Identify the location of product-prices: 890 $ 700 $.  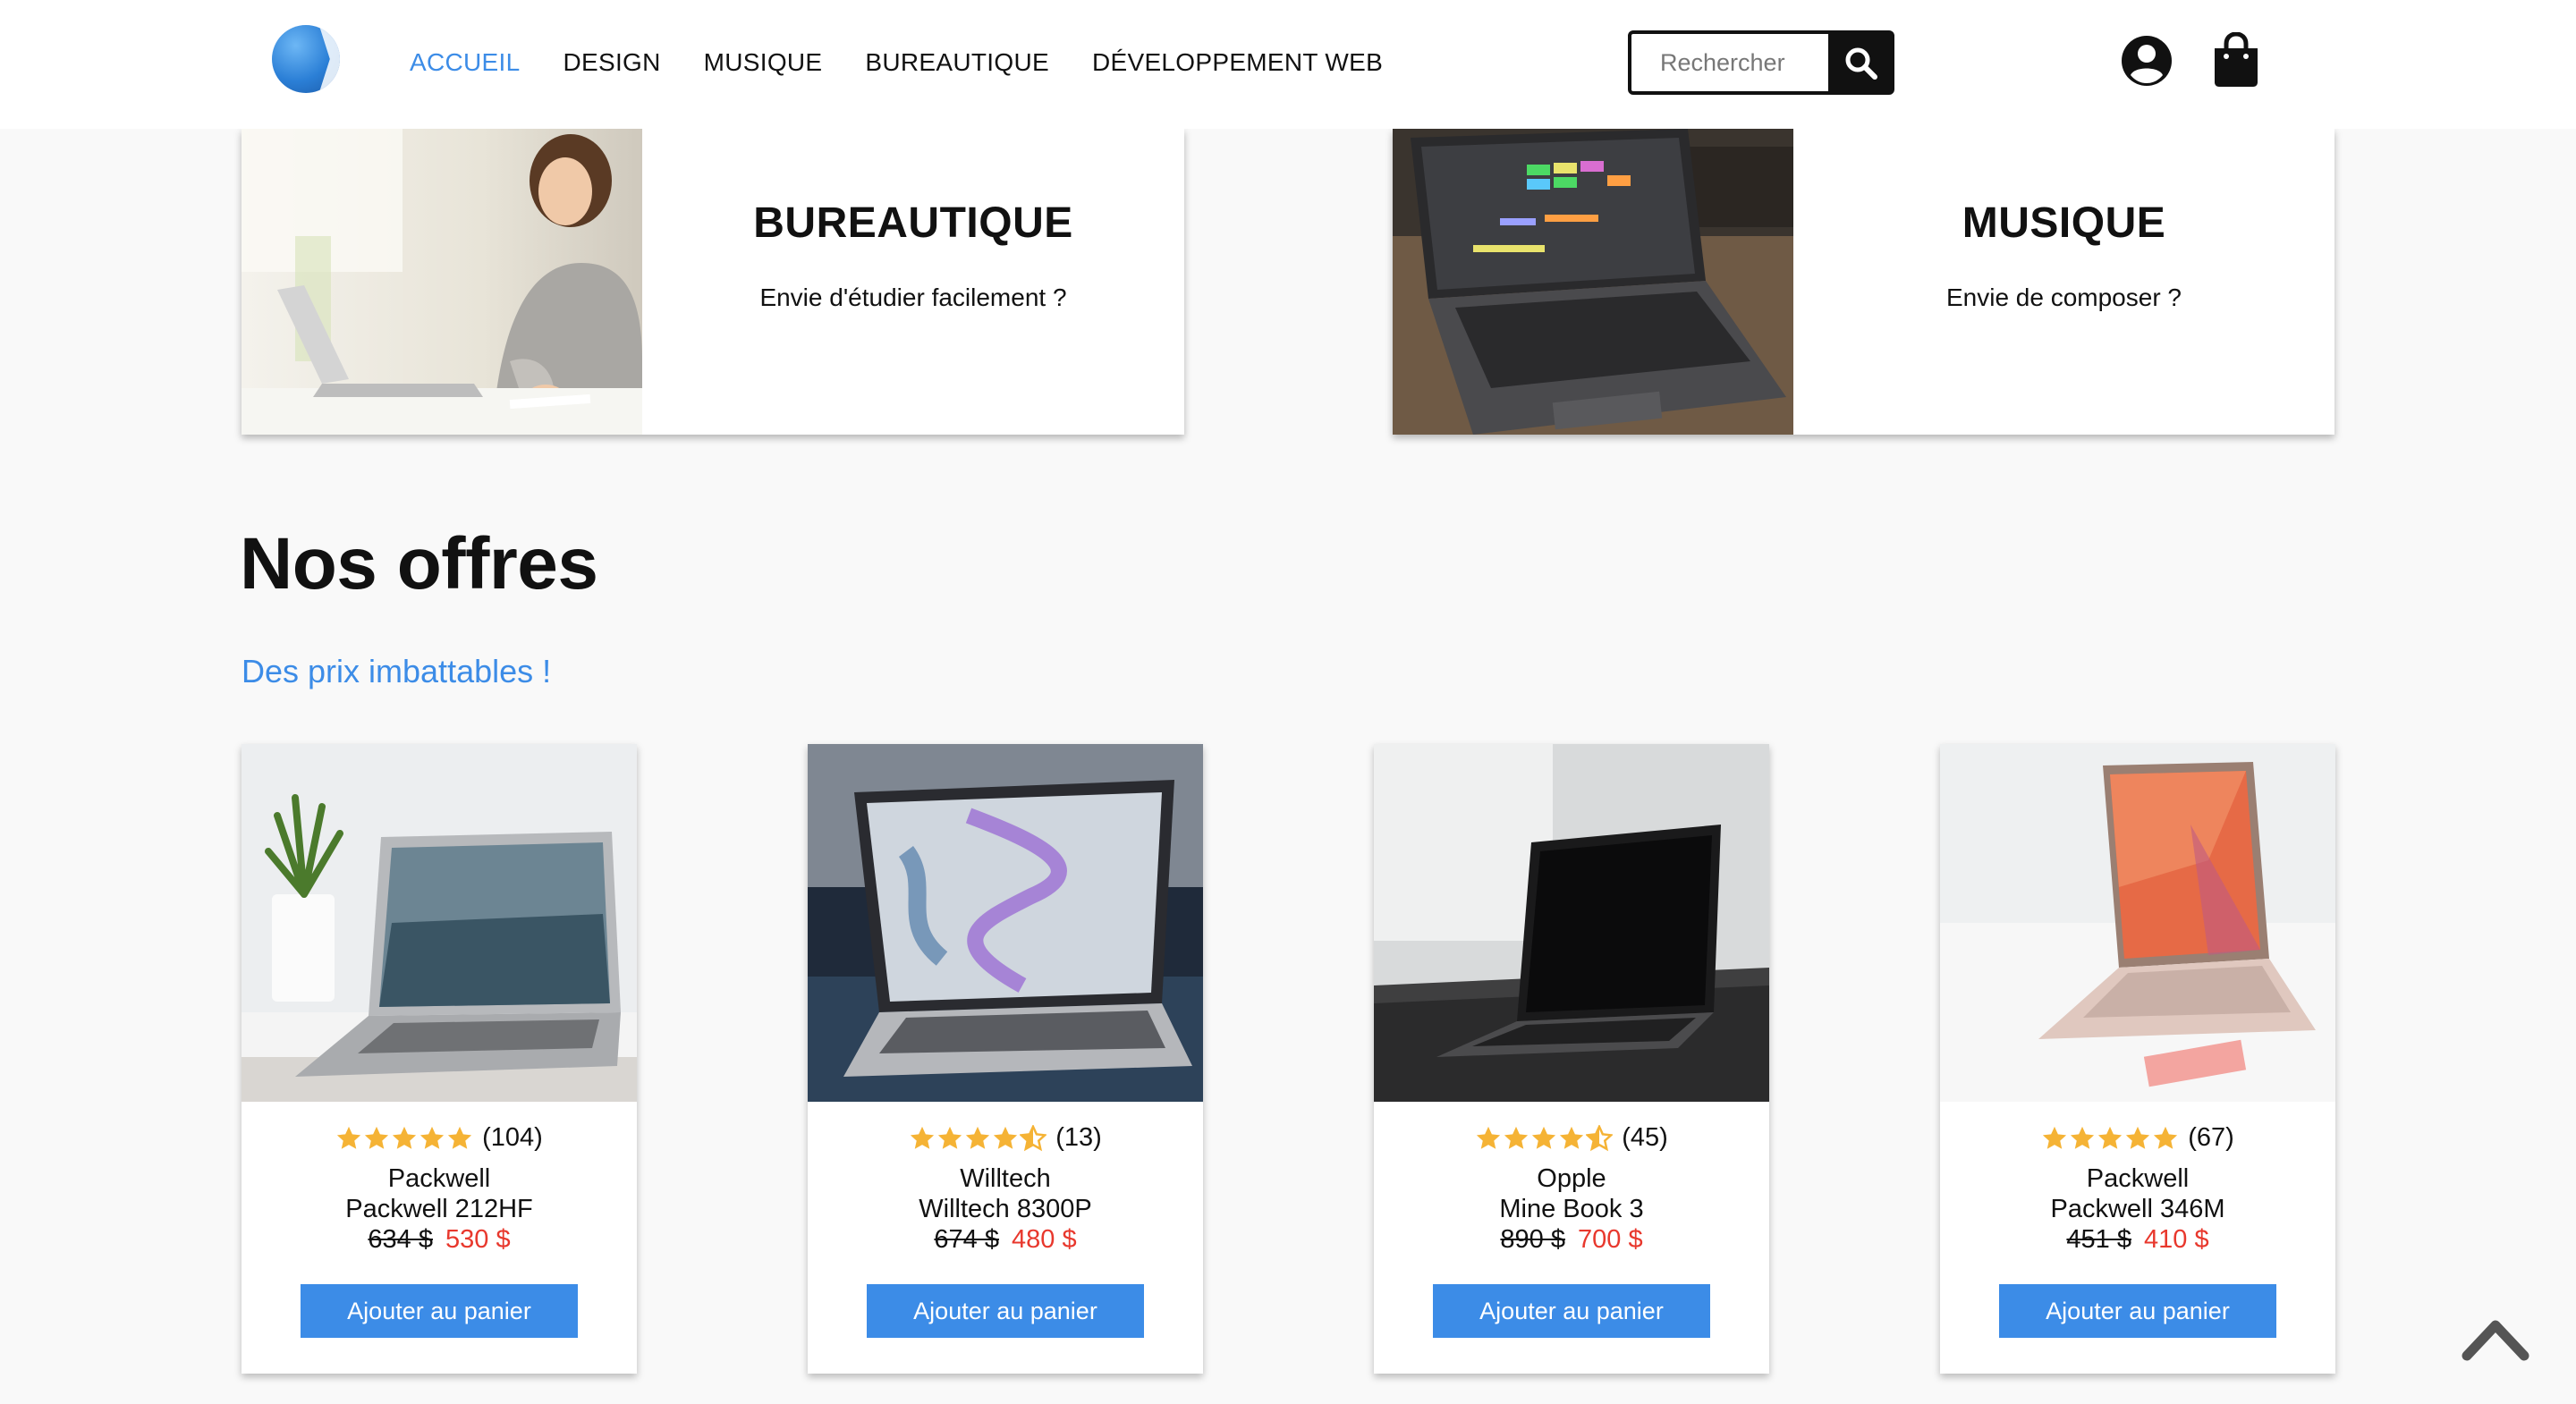
(1571, 1240).